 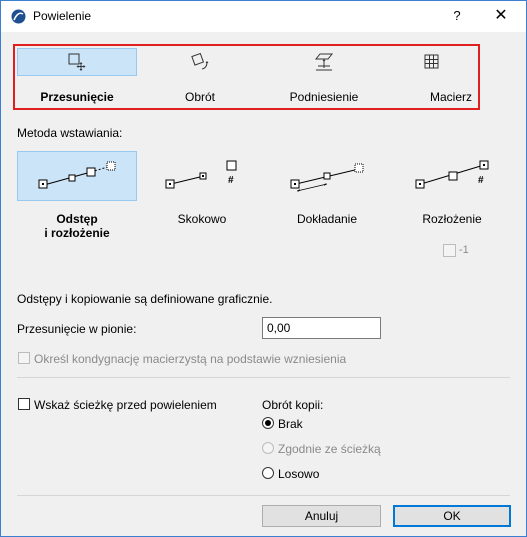 I want to click on rotate-icon, so click(x=200, y=61).